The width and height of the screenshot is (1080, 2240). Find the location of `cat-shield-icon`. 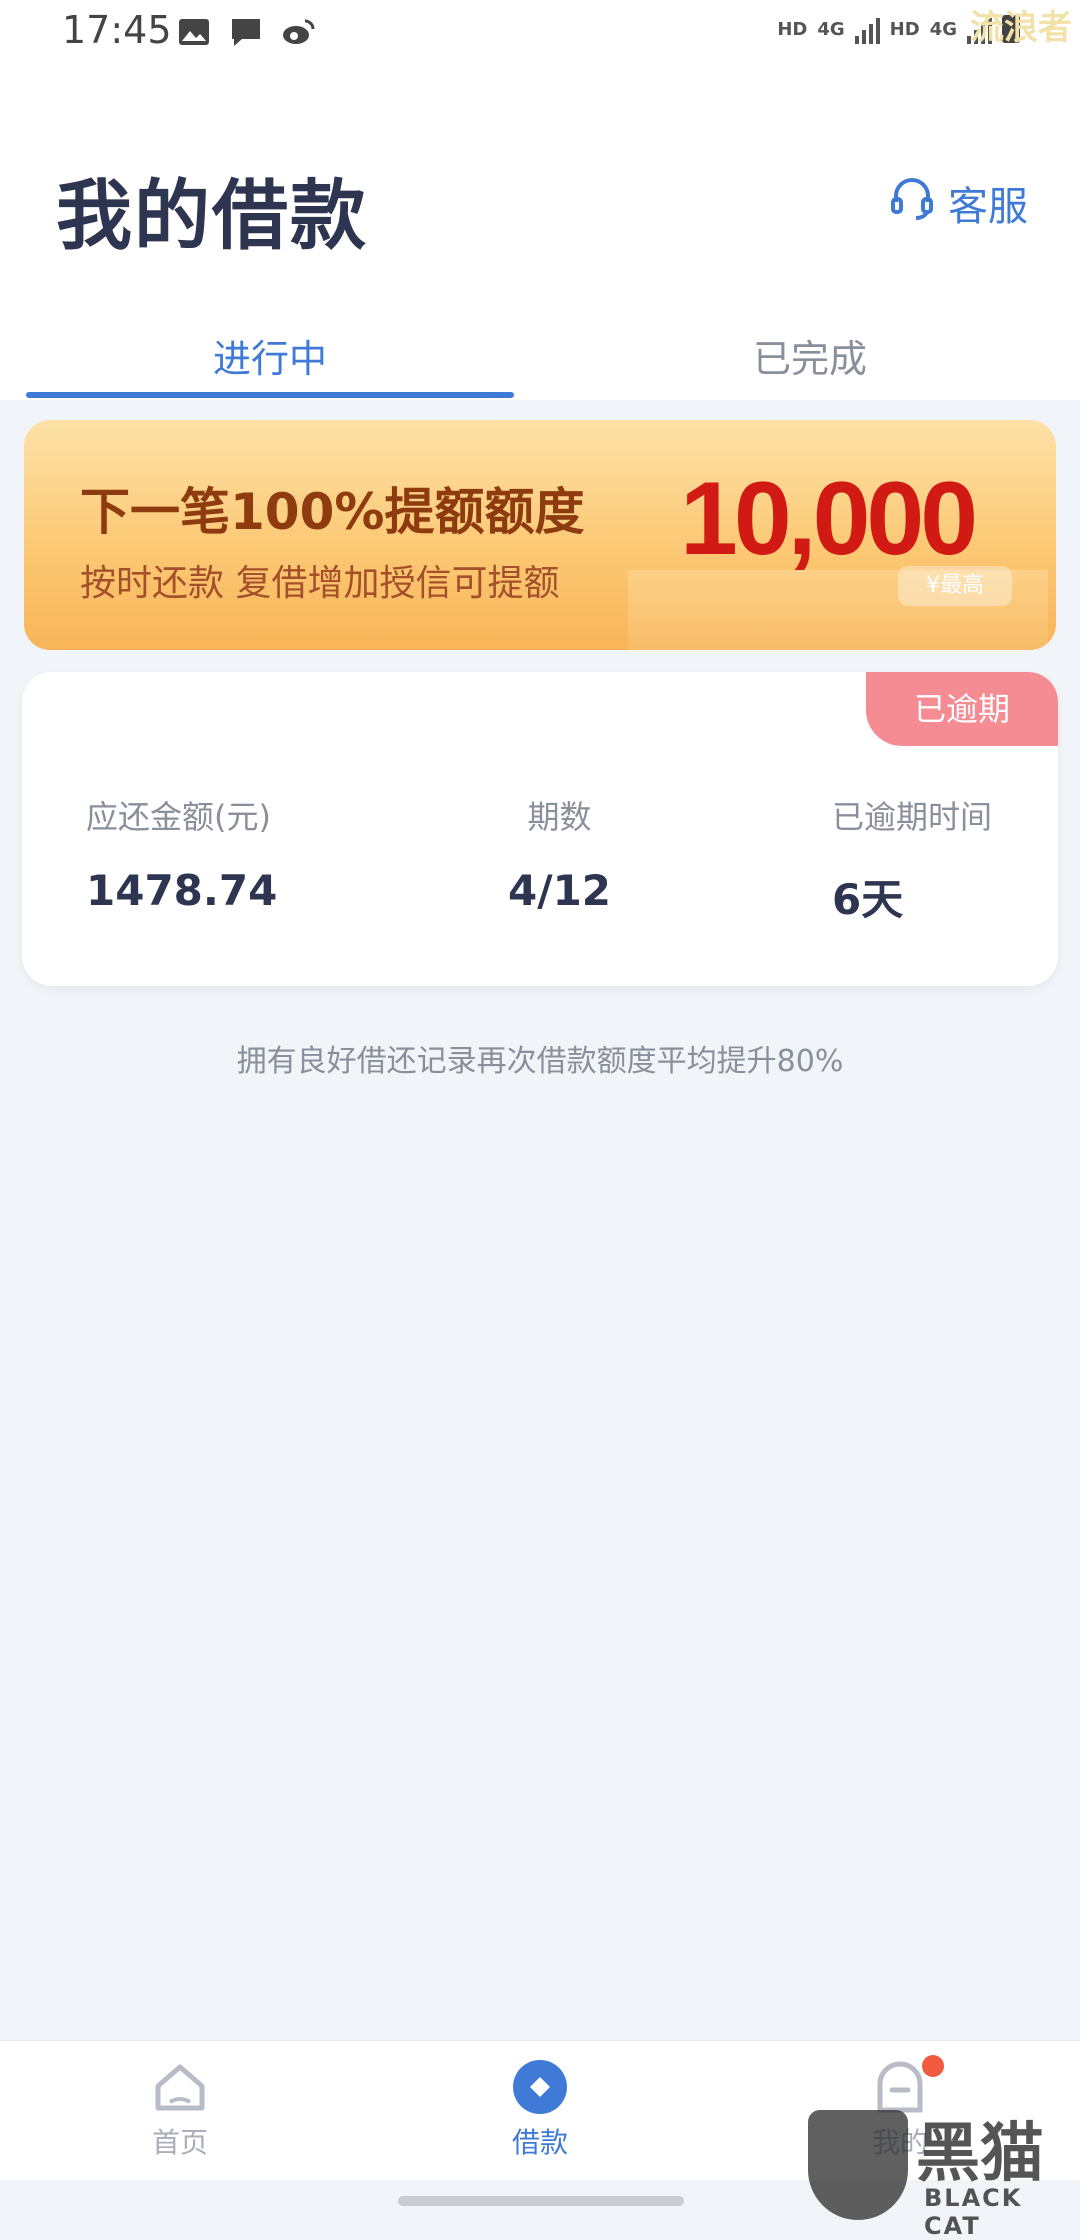

cat-shield-icon is located at coordinates (858, 2165).